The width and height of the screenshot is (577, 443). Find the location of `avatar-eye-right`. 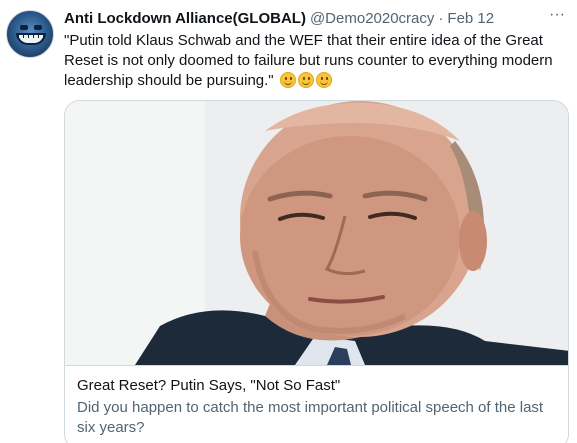

avatar-eye-right is located at coordinates (38, 27).